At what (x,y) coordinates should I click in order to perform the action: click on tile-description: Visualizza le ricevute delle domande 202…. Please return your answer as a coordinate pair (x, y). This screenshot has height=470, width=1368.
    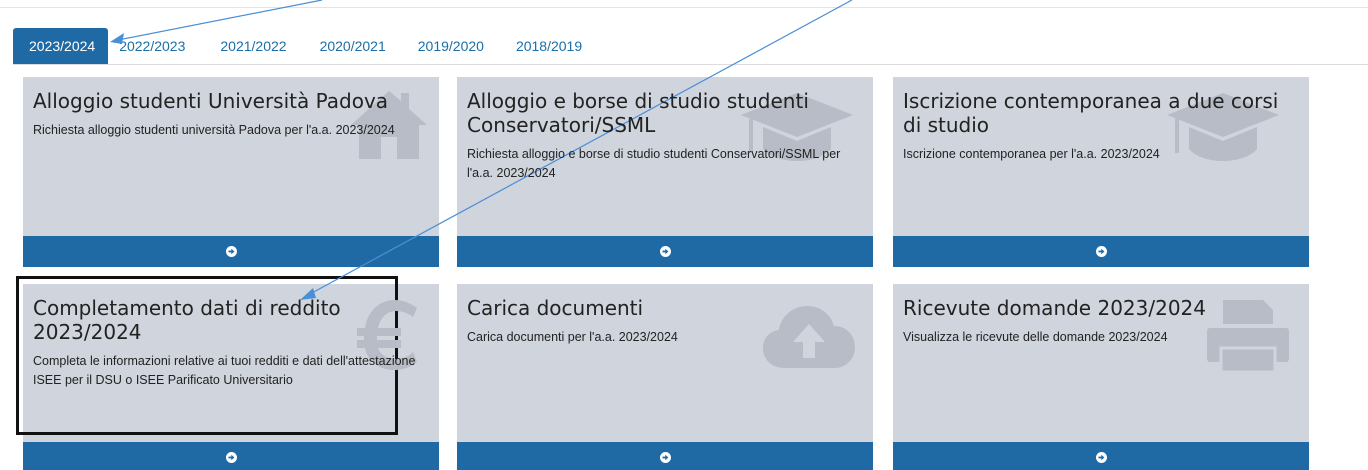
    Looking at the image, I should click on (1035, 337).